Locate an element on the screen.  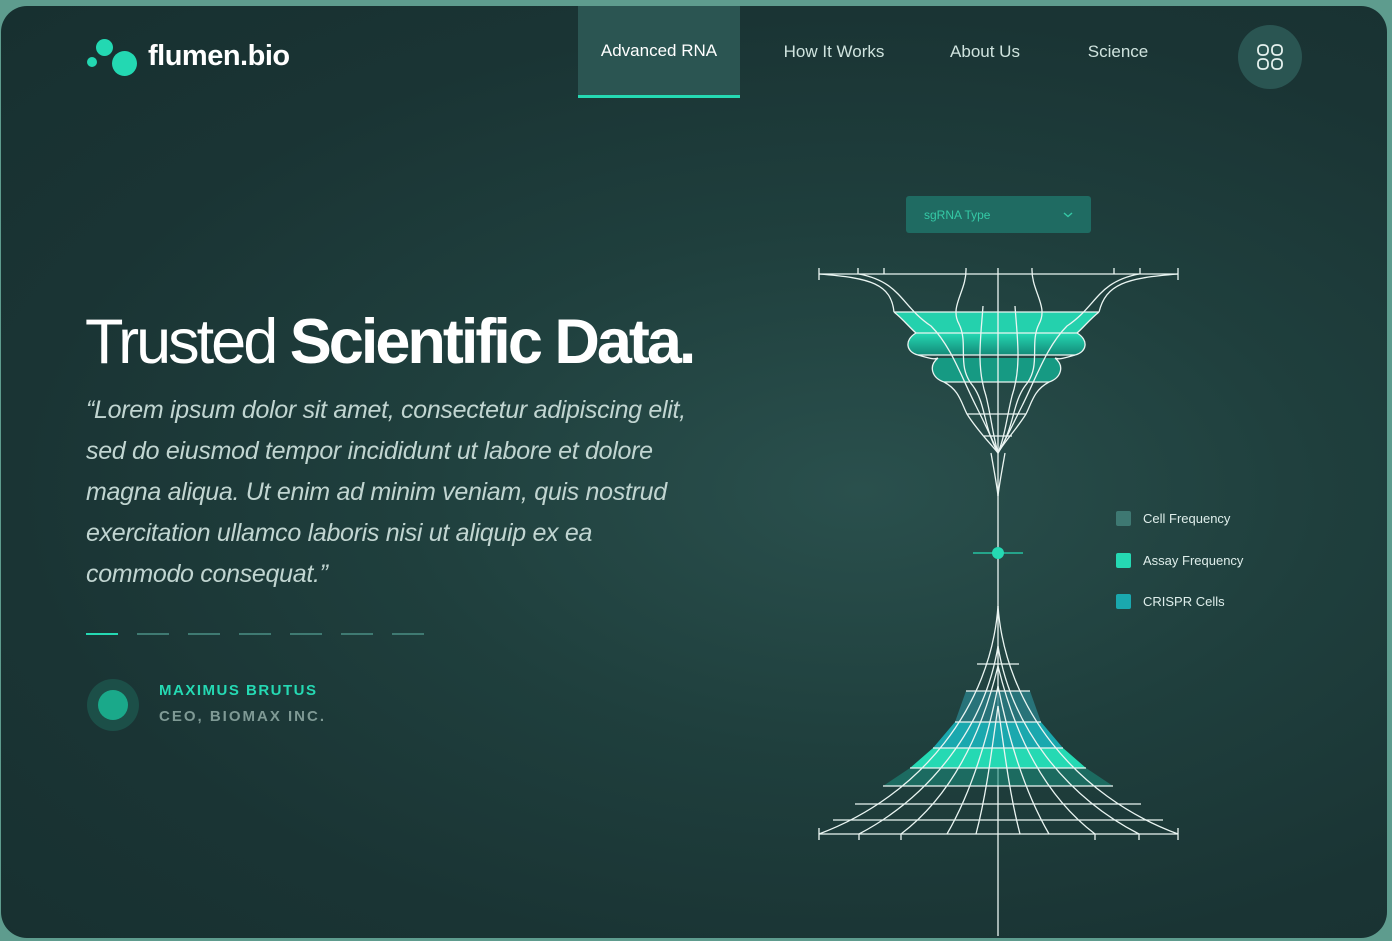
top-bands is located at coordinates (996, 347).